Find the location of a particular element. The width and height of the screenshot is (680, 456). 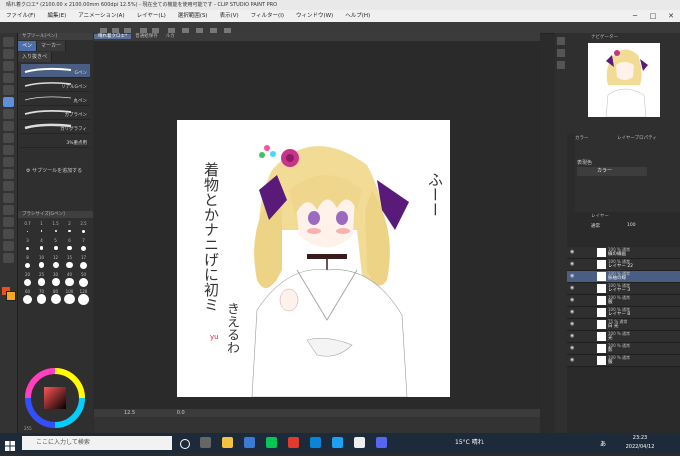

layer-row: ◉ 100 % 通常 レイヤー 8 is located at coordinates (623, 313).